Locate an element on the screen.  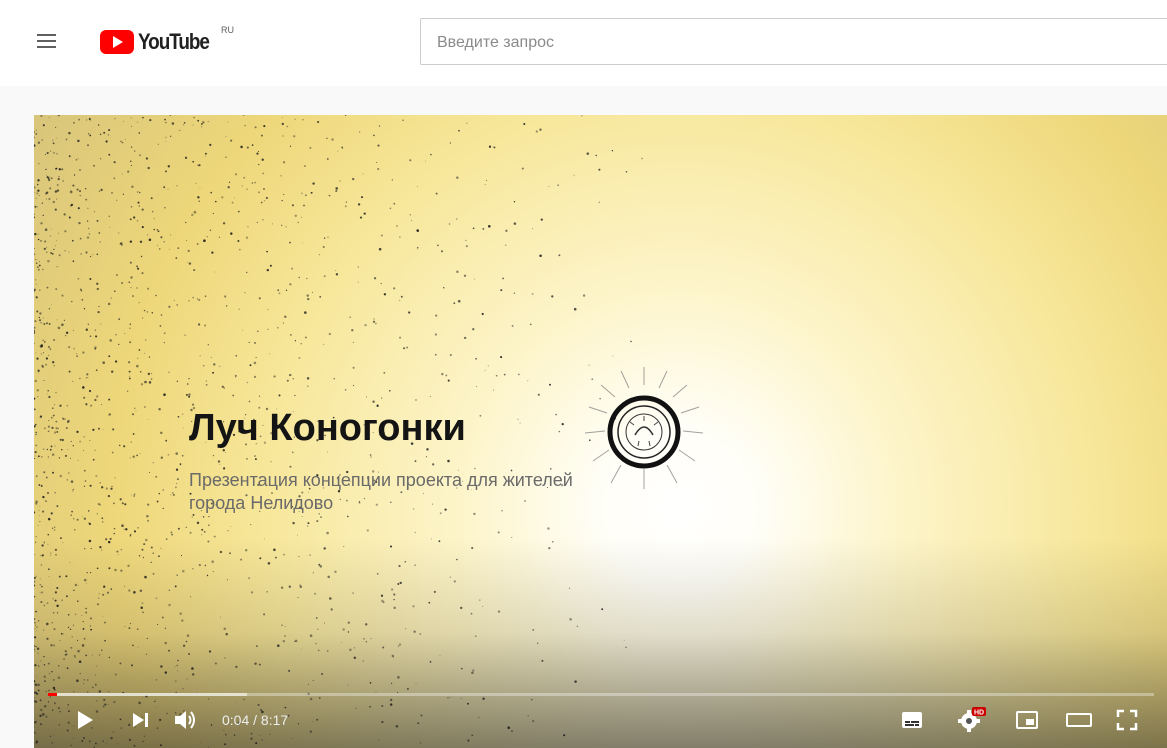
subtitles-icon is located at coordinates (912, 720).